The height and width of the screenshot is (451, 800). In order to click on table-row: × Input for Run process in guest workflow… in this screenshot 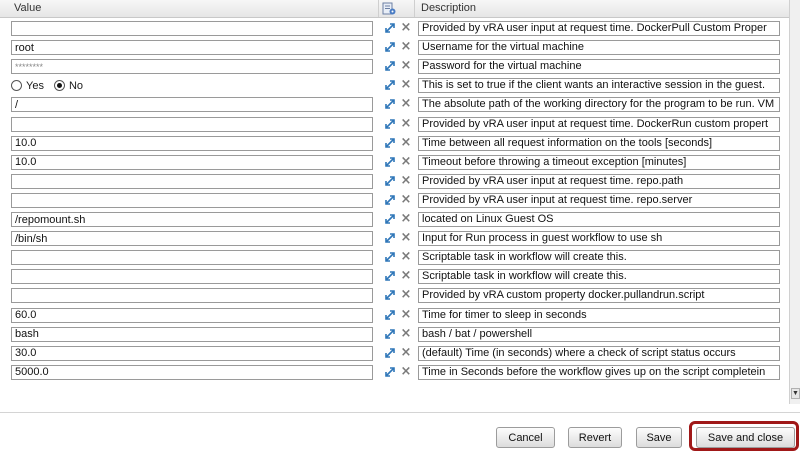, I will do `click(394, 239)`.